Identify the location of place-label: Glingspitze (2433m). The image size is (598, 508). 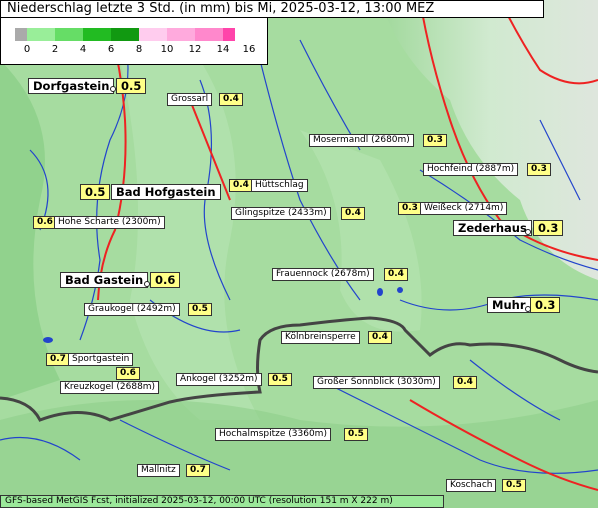
(281, 213).